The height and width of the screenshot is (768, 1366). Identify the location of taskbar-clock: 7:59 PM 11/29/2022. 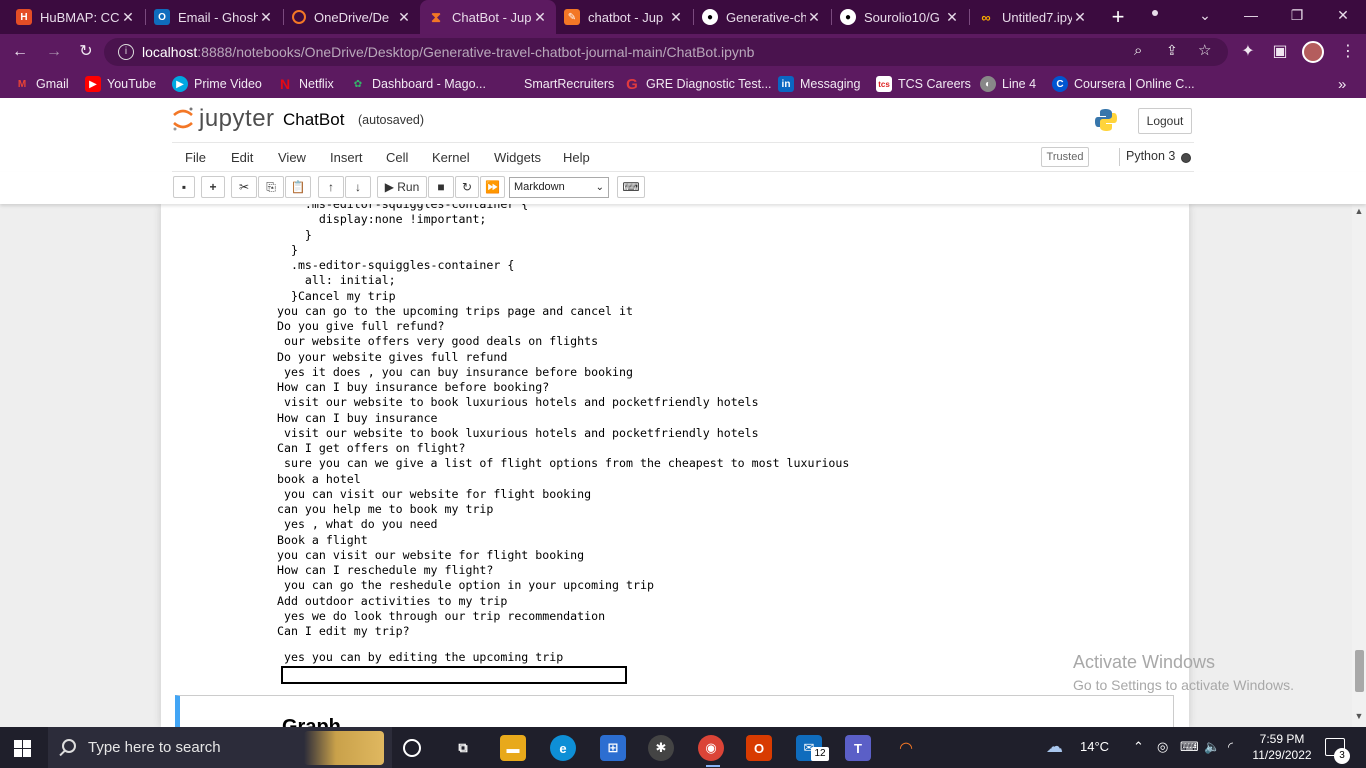
(1282, 747).